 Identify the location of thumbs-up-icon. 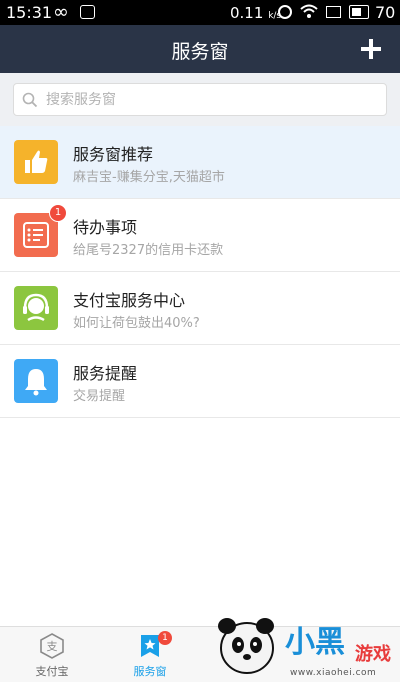
(36, 162).